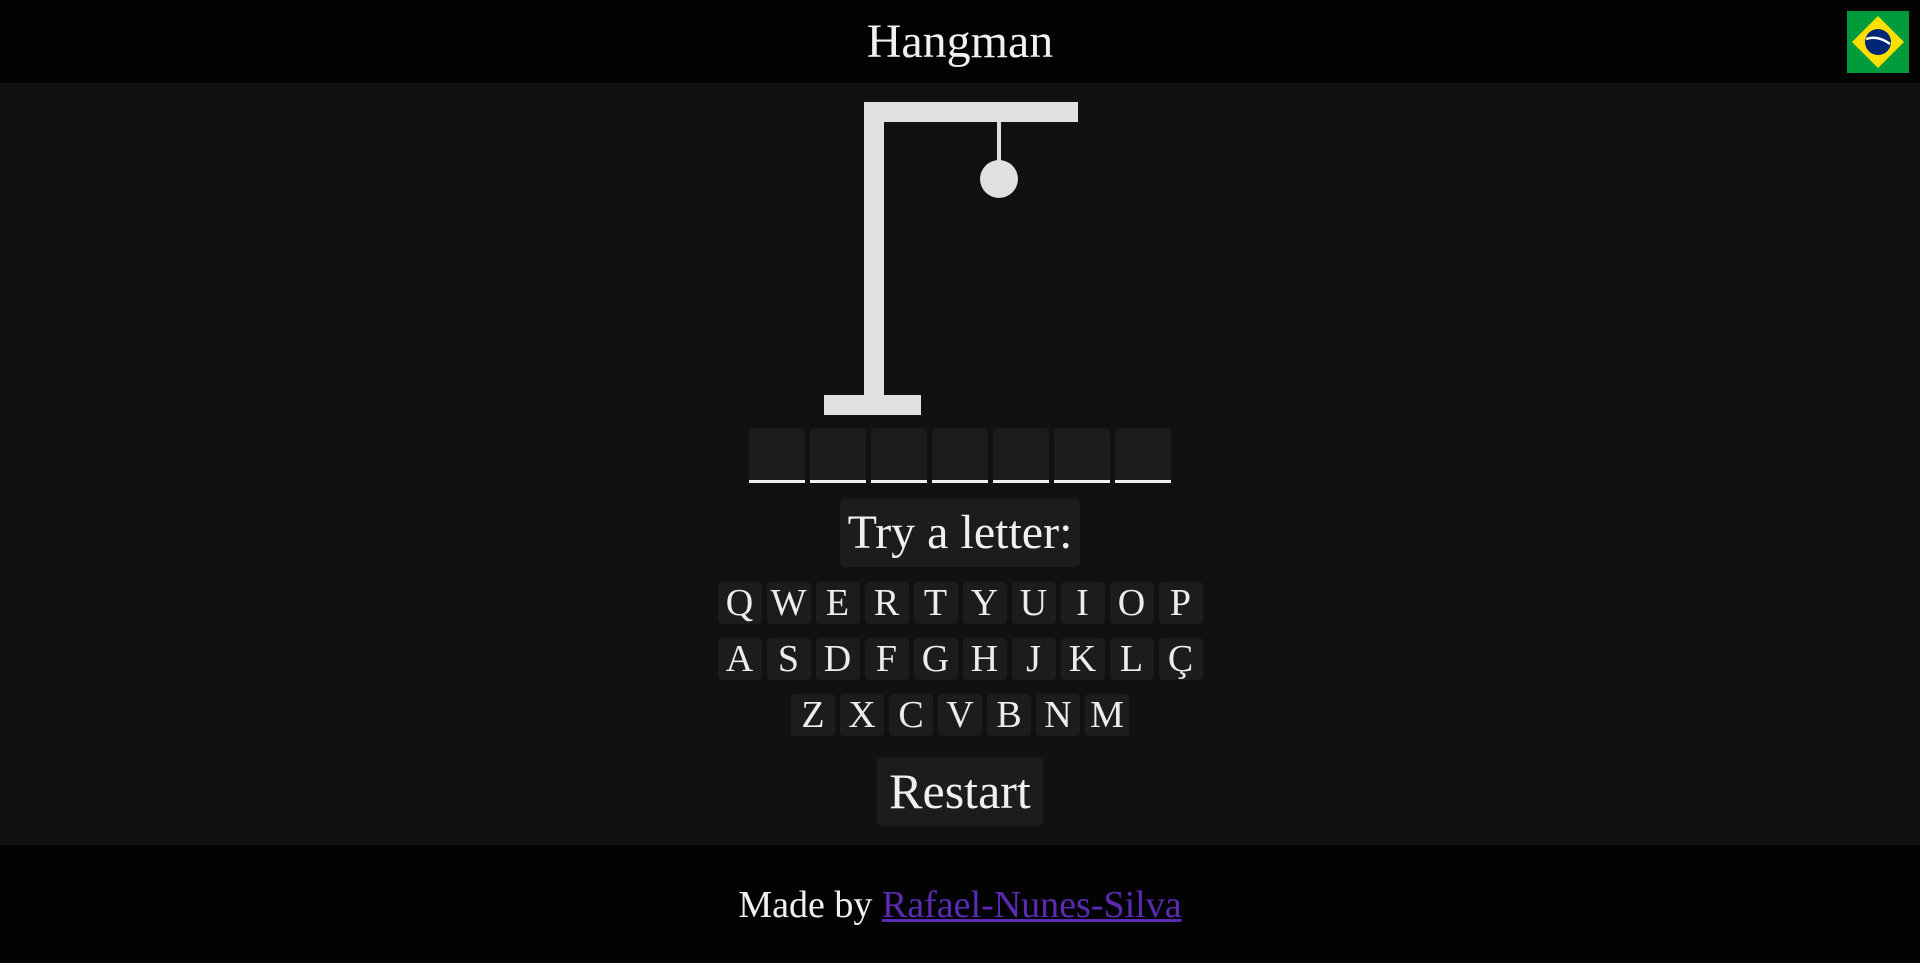 The image size is (1920, 963). I want to click on key-p: P, so click(1180, 603).